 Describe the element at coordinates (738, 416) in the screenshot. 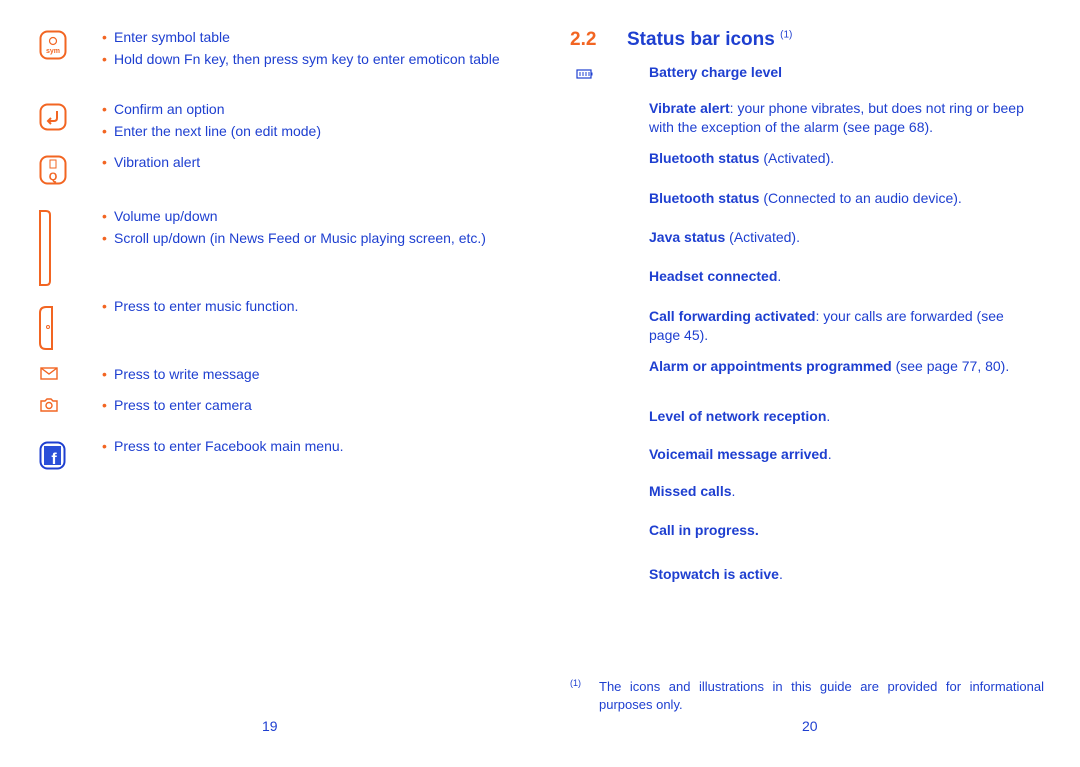

I see `entry-title: Level of network reception` at that location.